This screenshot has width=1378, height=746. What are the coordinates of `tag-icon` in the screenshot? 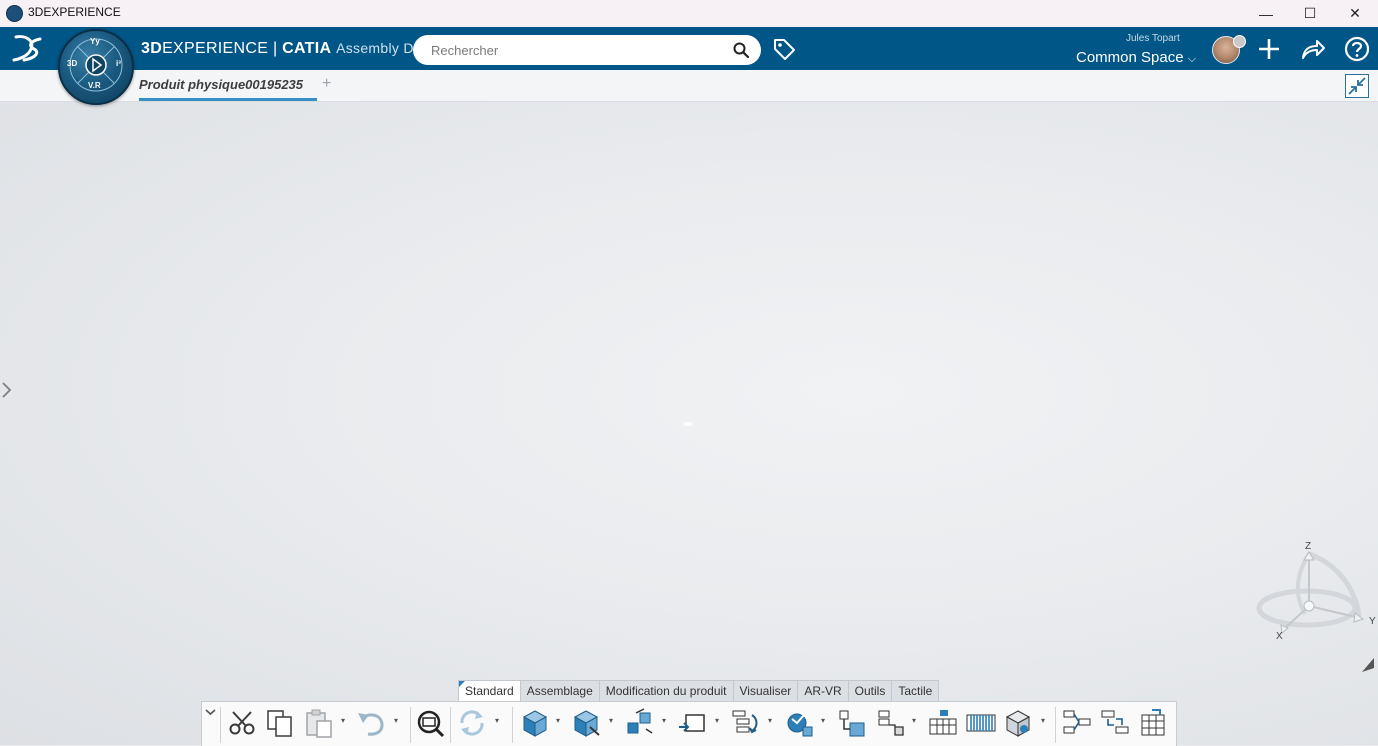 It's located at (784, 49).